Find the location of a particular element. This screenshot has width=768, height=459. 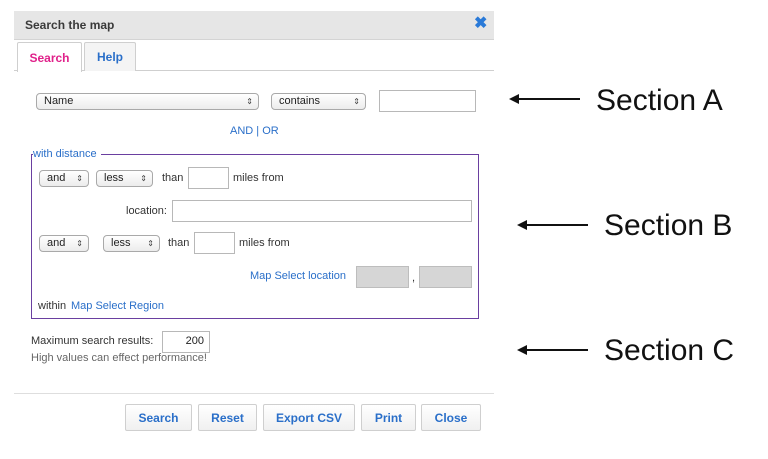

logic-select-1: and ⇕ is located at coordinates (64, 178).